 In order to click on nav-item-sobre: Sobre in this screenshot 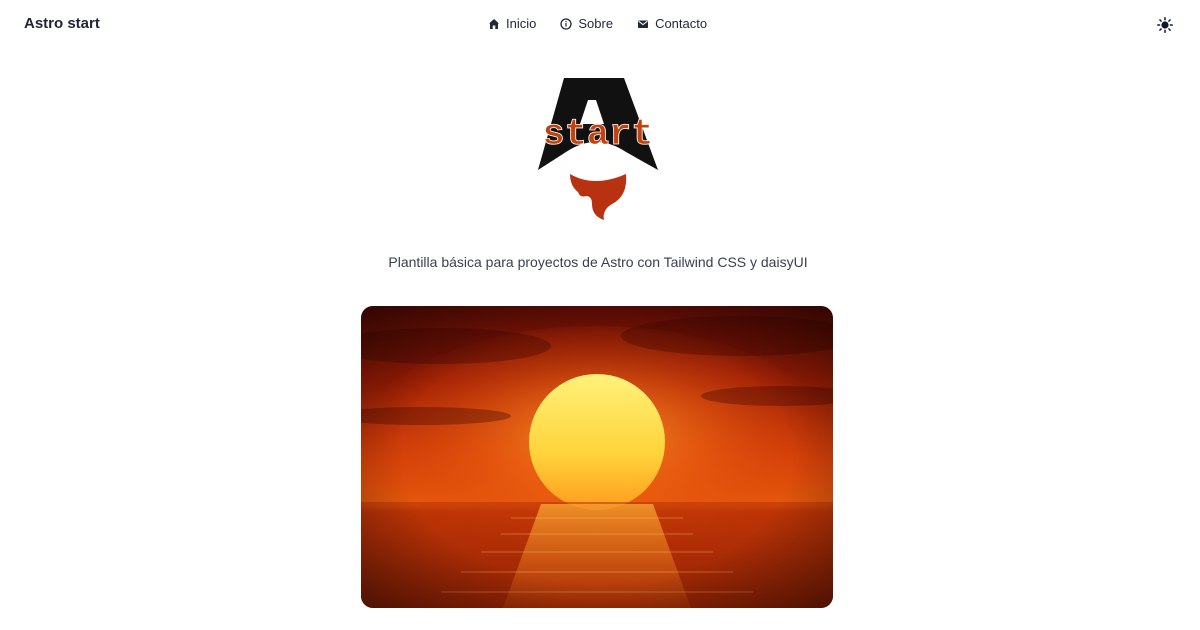, I will do `click(586, 23)`.